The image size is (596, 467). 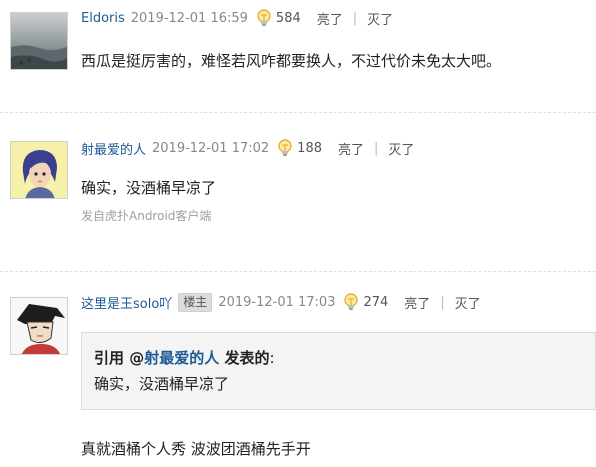 I want to click on username: 射最爱的人, so click(x=113, y=148).